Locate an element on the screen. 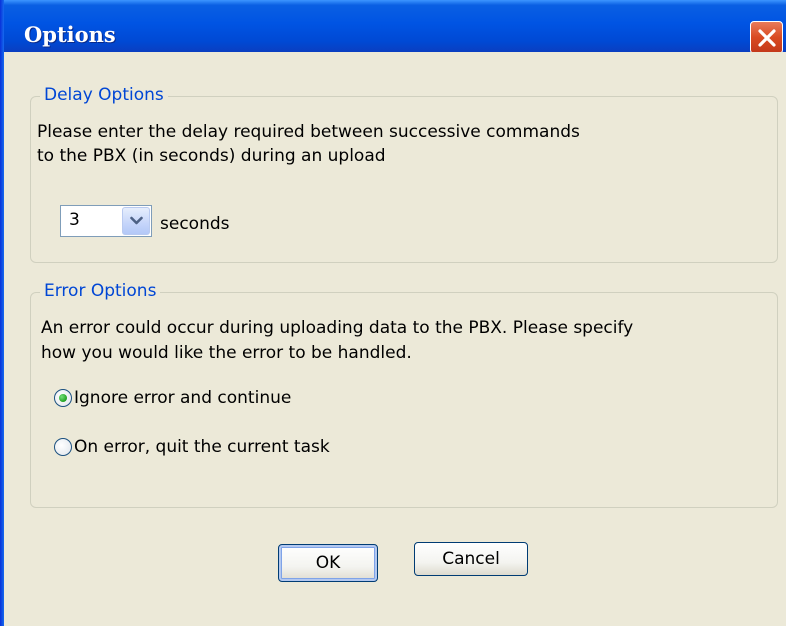 This screenshot has width=786, height=626. chevron-down-icon is located at coordinates (136, 220).